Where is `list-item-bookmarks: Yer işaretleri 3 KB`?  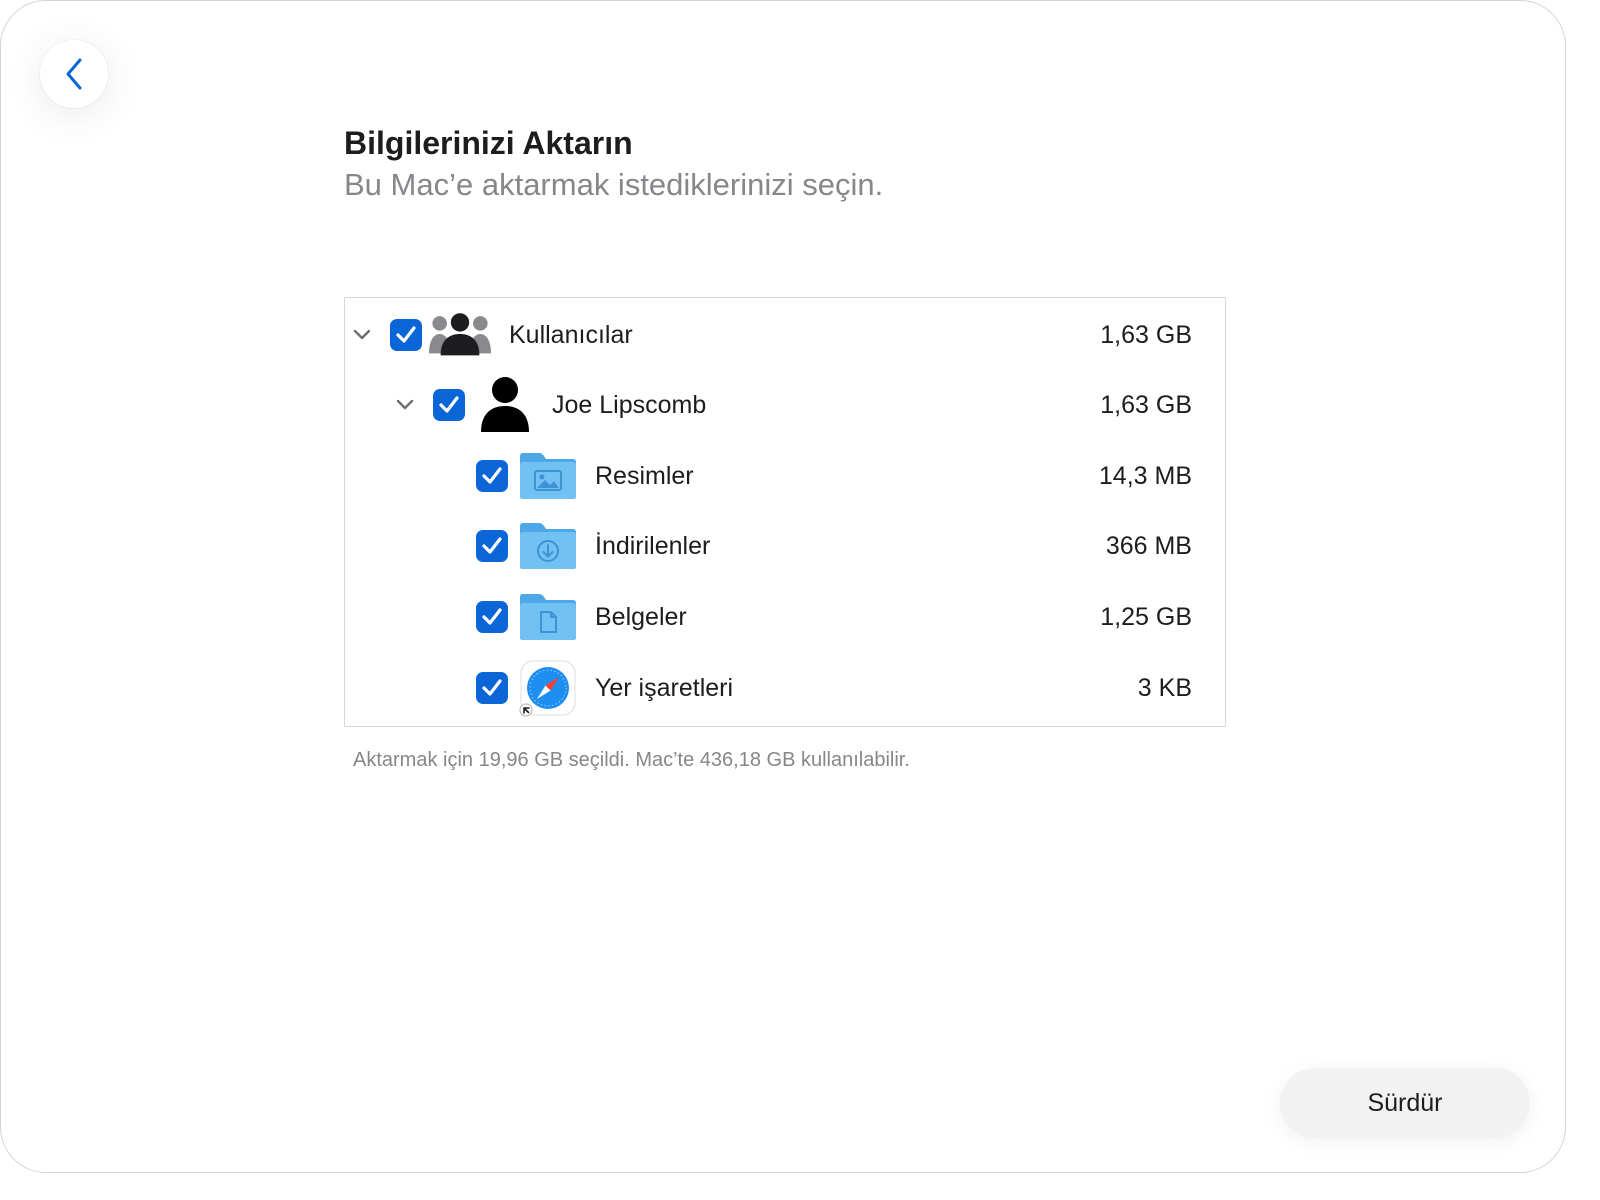
list-item-bookmarks: Yer işaretleri 3 KB is located at coordinates (785, 688).